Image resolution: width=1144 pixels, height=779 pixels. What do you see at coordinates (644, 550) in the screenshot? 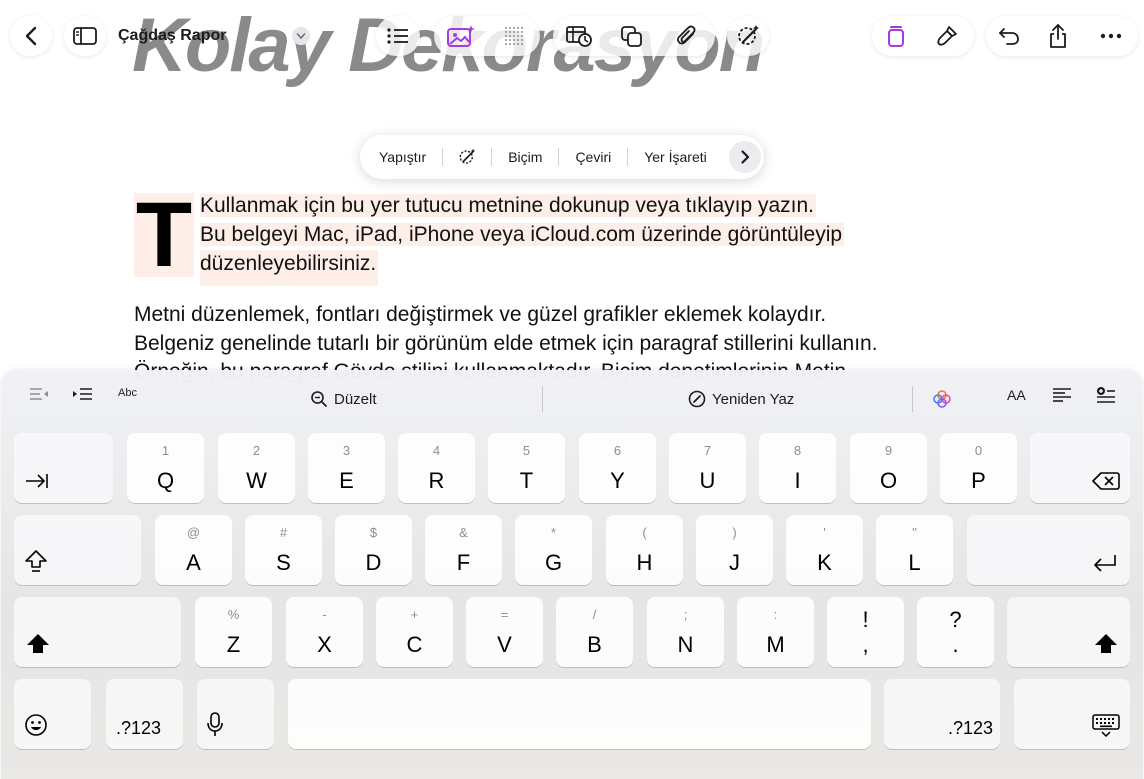
I see `key-h: (H` at bounding box center [644, 550].